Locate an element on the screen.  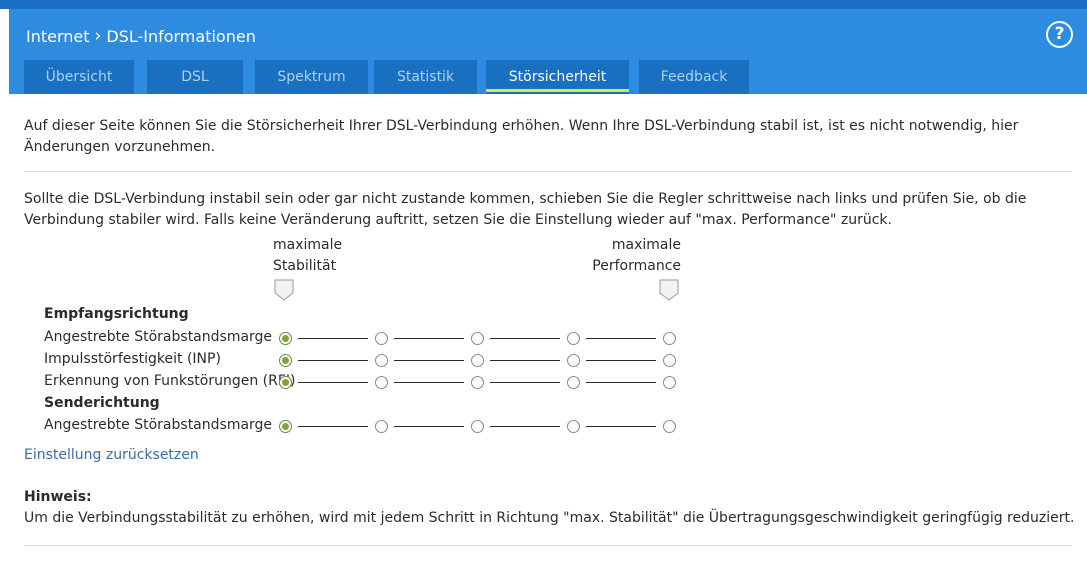
tab-statistik: Statistik is located at coordinates (425, 77).